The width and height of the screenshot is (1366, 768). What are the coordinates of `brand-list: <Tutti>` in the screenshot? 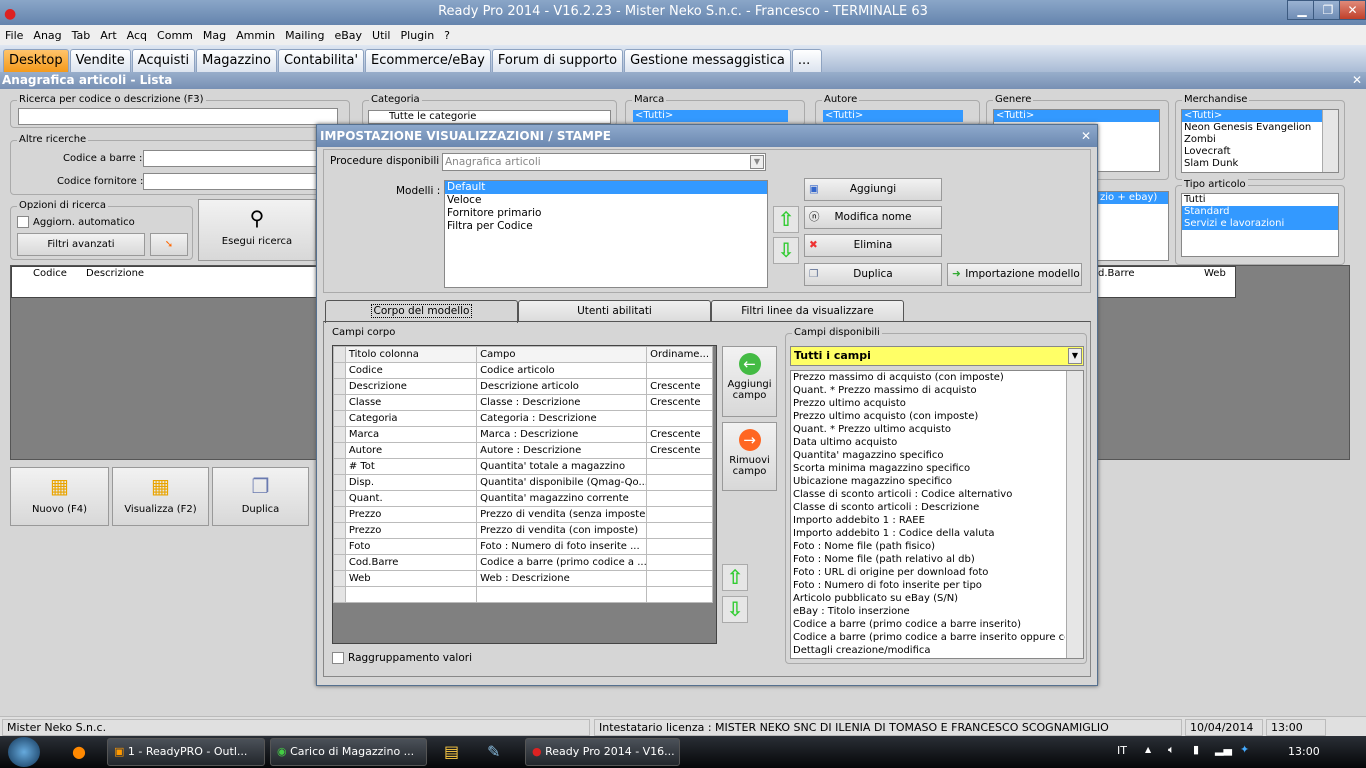 It's located at (710, 116).